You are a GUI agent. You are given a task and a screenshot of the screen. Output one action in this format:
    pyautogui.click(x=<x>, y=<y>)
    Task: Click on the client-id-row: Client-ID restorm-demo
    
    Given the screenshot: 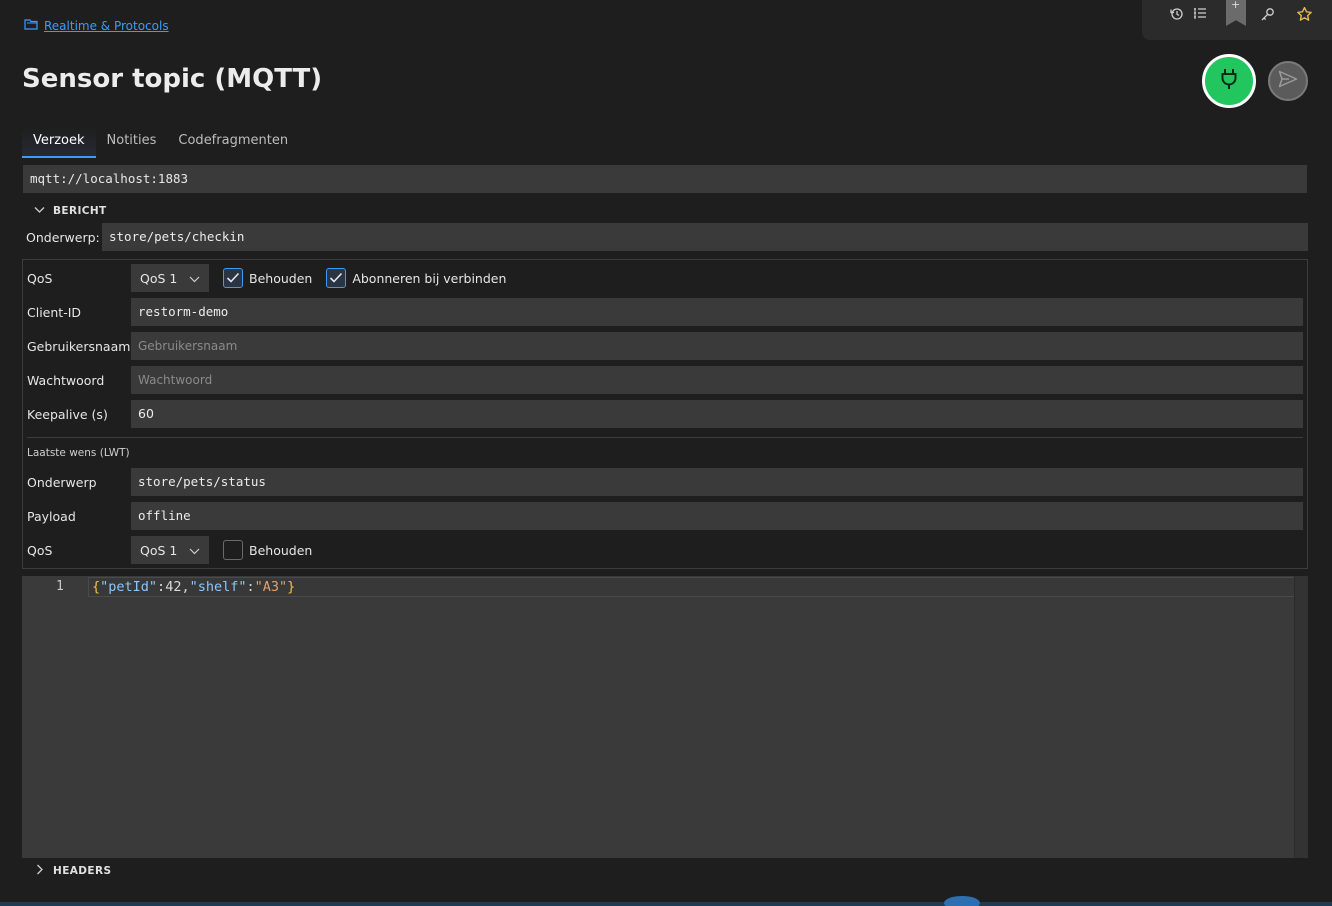 What is the action you would take?
    pyautogui.click(x=665, y=312)
    